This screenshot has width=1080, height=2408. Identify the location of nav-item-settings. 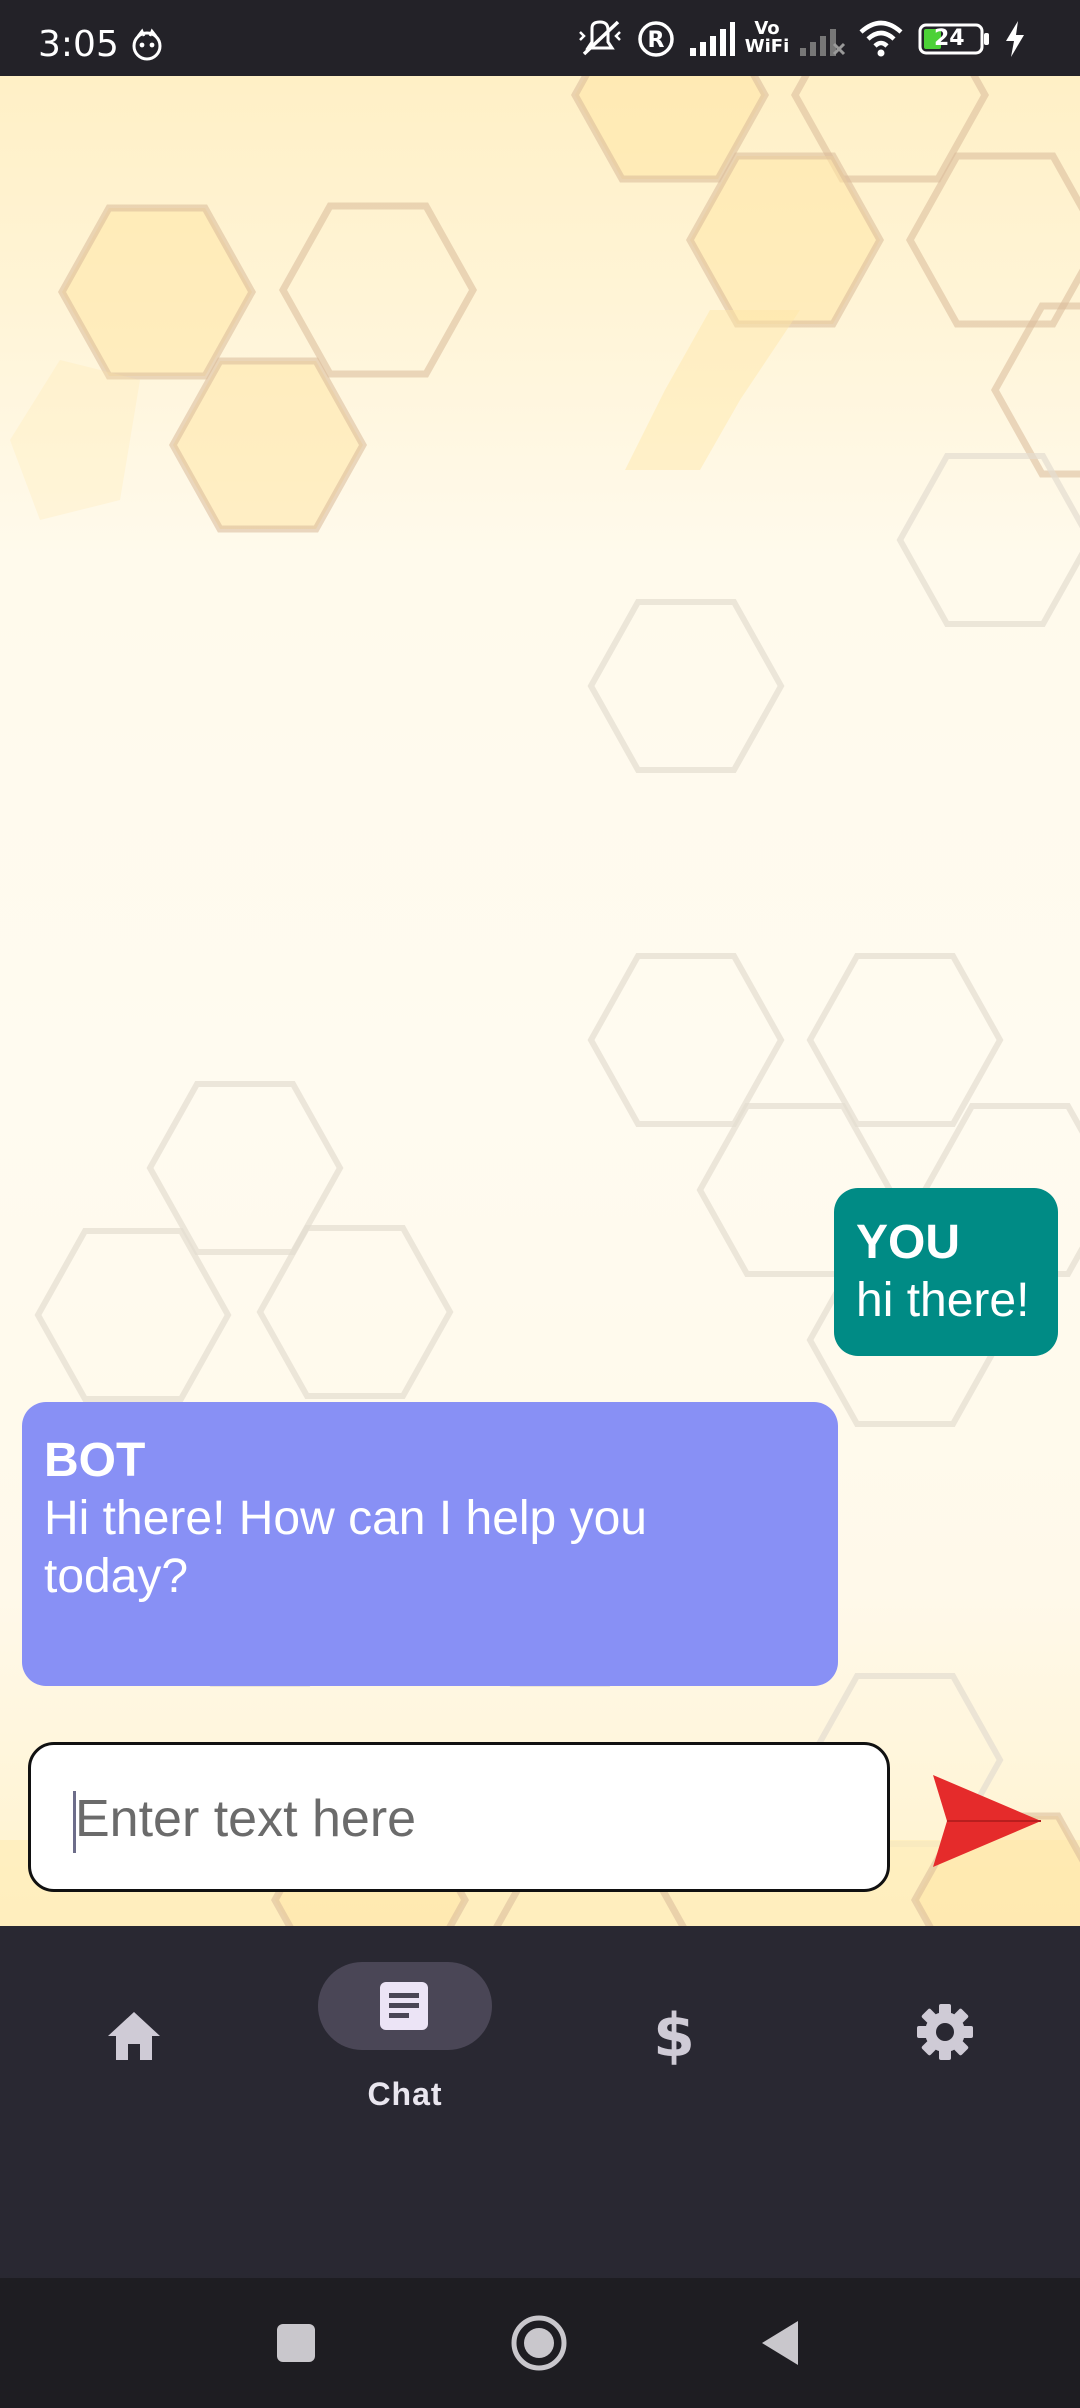
(945, 2026).